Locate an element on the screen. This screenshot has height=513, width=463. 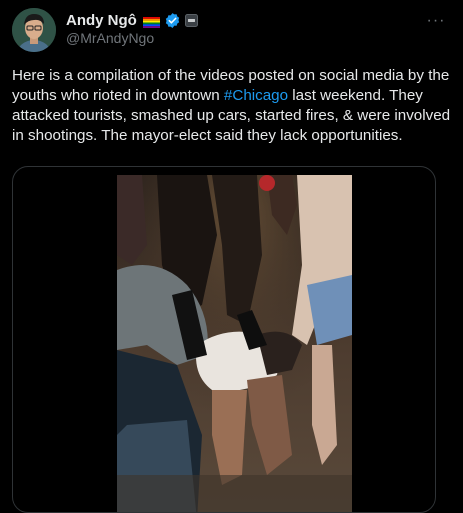
author-name-row: Andy Ngô is located at coordinates (132, 20).